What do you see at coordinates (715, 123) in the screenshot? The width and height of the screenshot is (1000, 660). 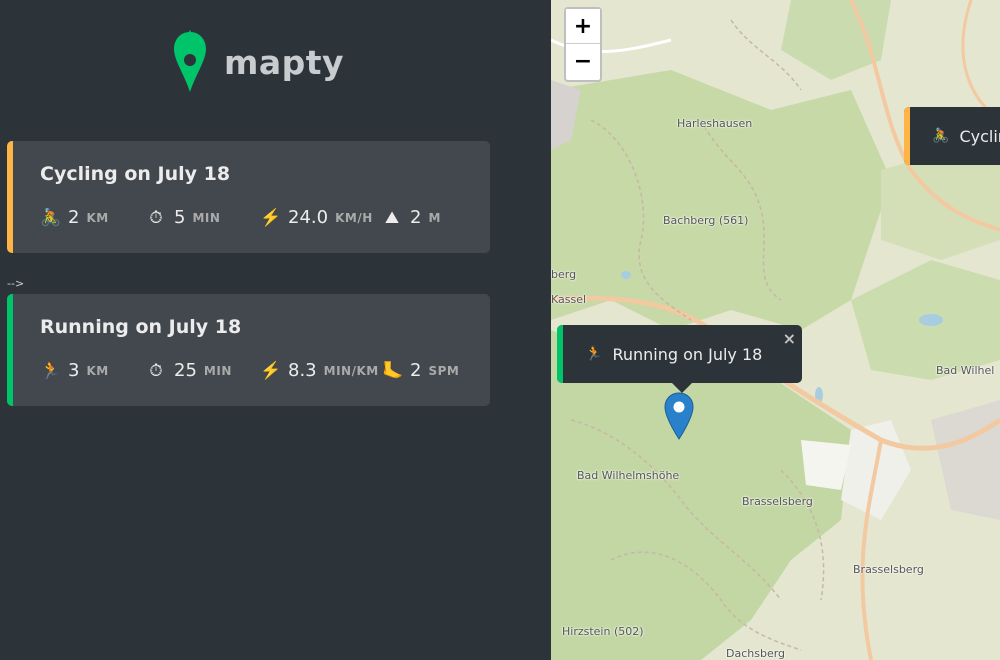 I see `map-label-harleshausen: Harleshausen` at bounding box center [715, 123].